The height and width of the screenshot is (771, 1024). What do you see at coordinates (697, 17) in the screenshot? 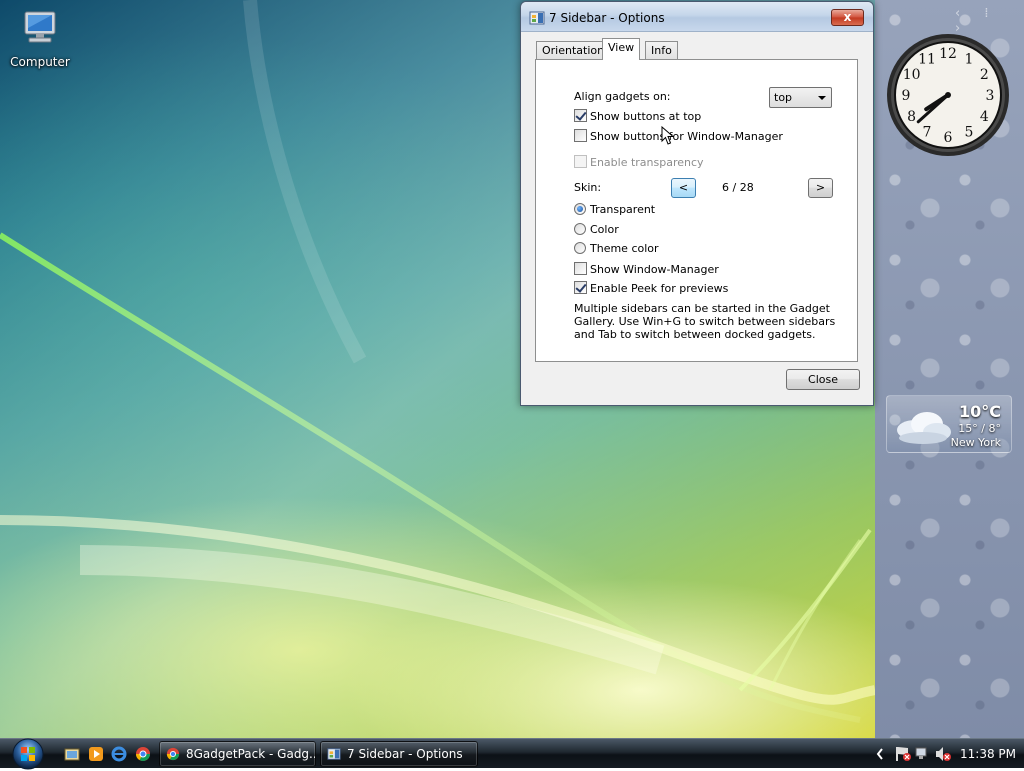
I see `dialog-titlebar: 7 Sidebar - Options x` at bounding box center [697, 17].